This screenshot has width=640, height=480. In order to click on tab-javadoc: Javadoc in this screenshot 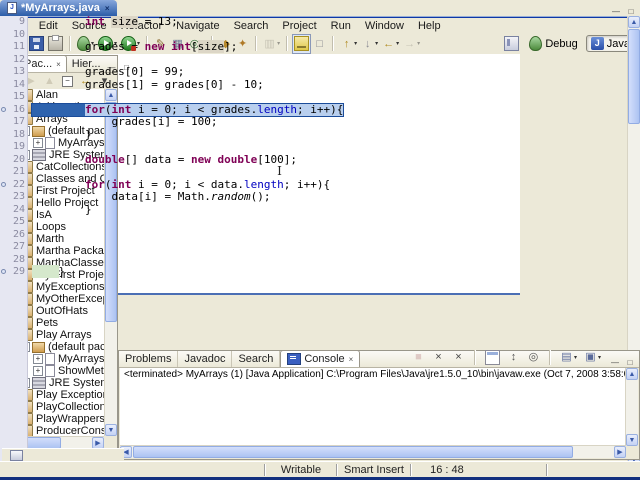, I will do `click(205, 359)`.